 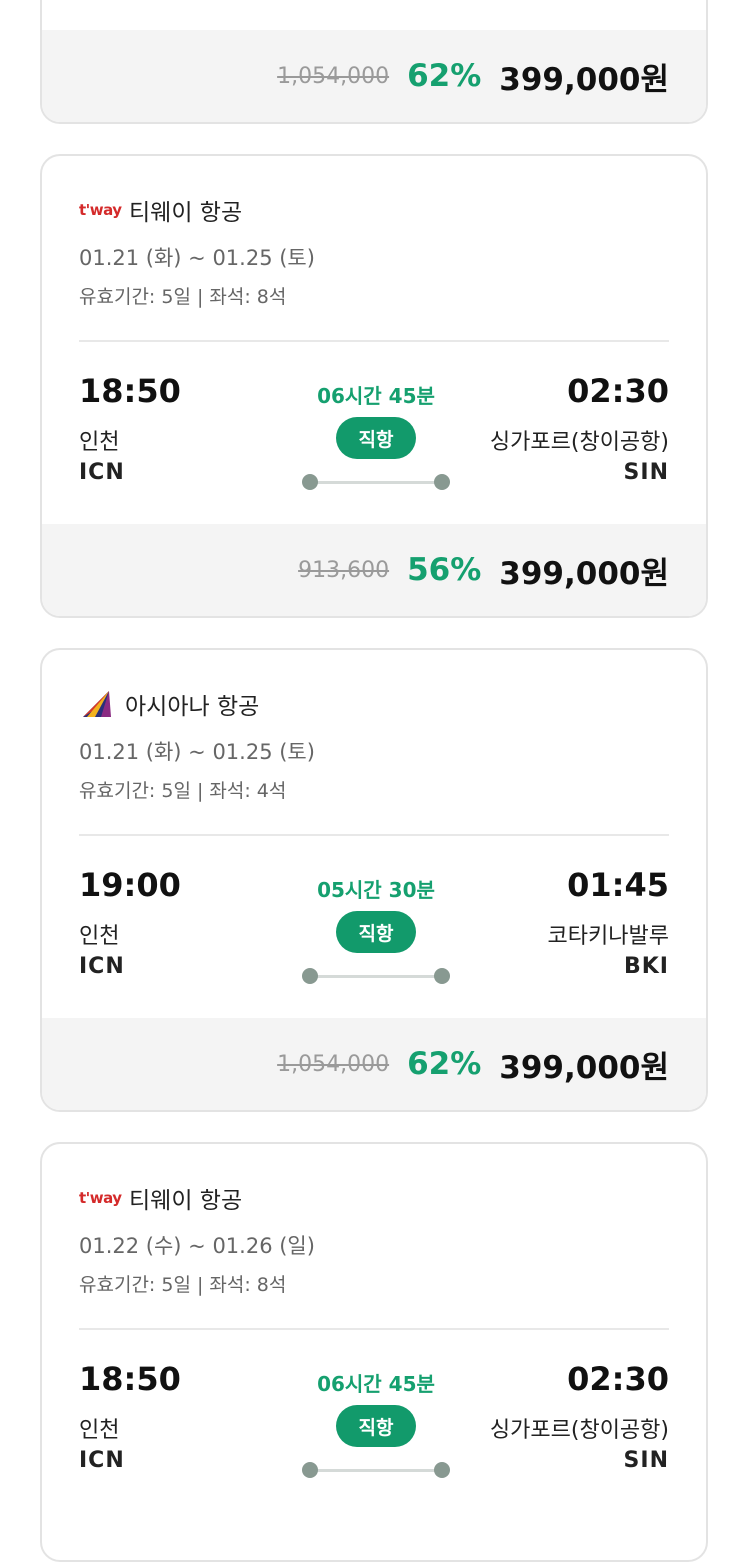 What do you see at coordinates (344, 570) in the screenshot?
I see `original-price: 913,600` at bounding box center [344, 570].